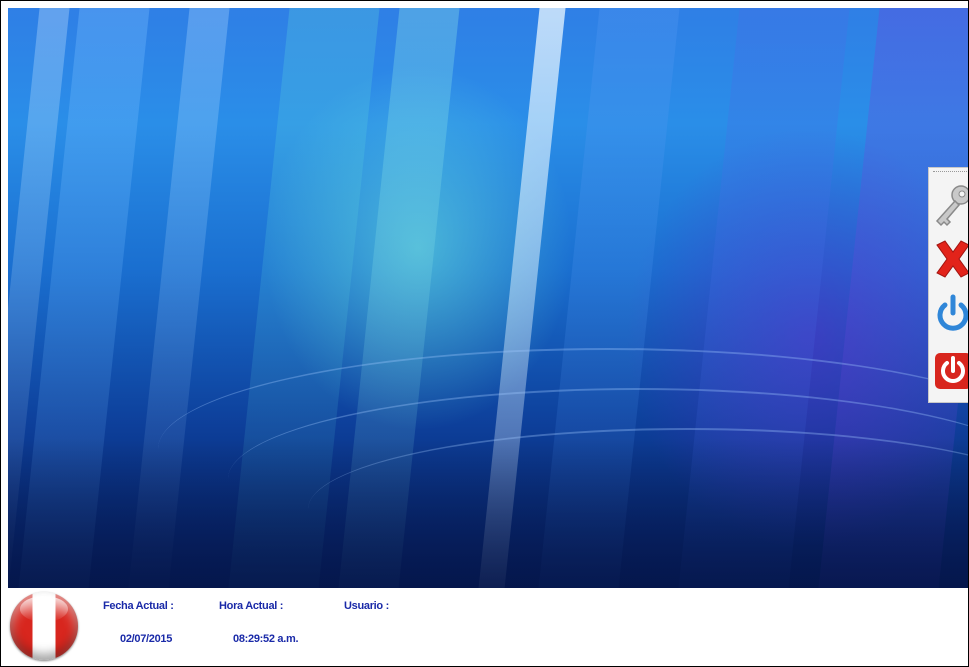  I want to click on toolbar-grip, so click(950, 173).